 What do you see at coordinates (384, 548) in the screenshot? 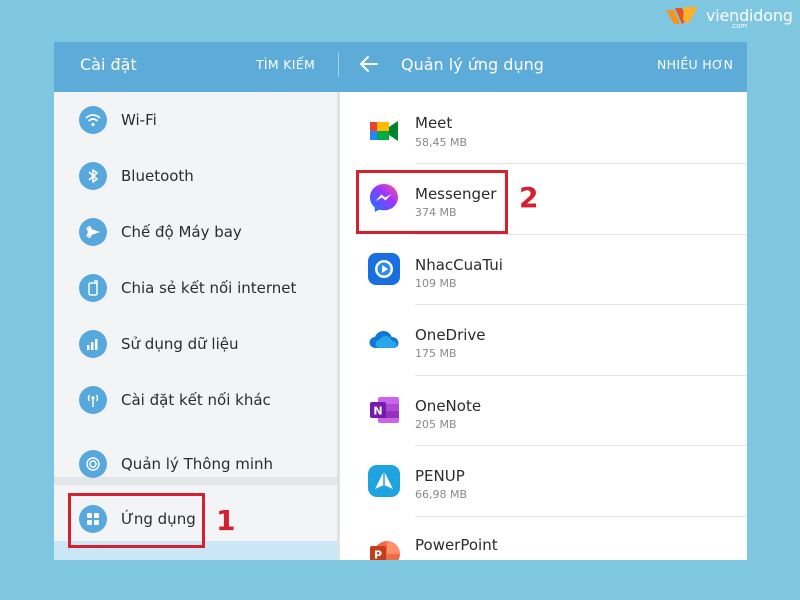
I see `powerpoint-icon: P` at bounding box center [384, 548].